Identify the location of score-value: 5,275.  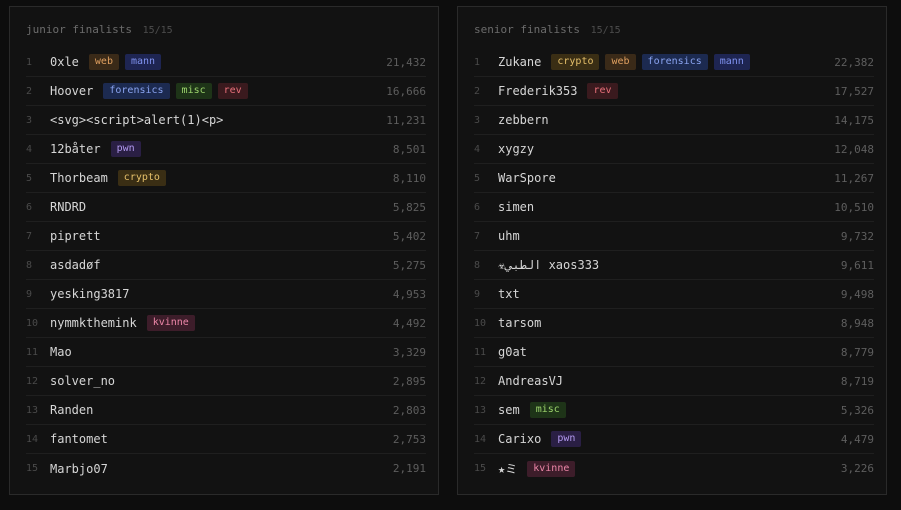
(409, 265).